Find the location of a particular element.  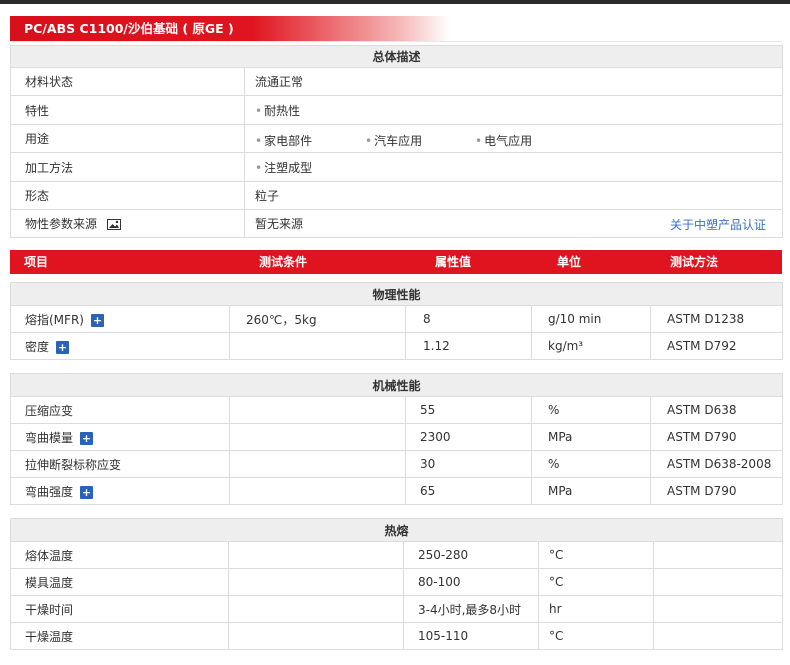

table-row: 弯曲强度 + 65 MPa ASTM D790 is located at coordinates (397, 491).